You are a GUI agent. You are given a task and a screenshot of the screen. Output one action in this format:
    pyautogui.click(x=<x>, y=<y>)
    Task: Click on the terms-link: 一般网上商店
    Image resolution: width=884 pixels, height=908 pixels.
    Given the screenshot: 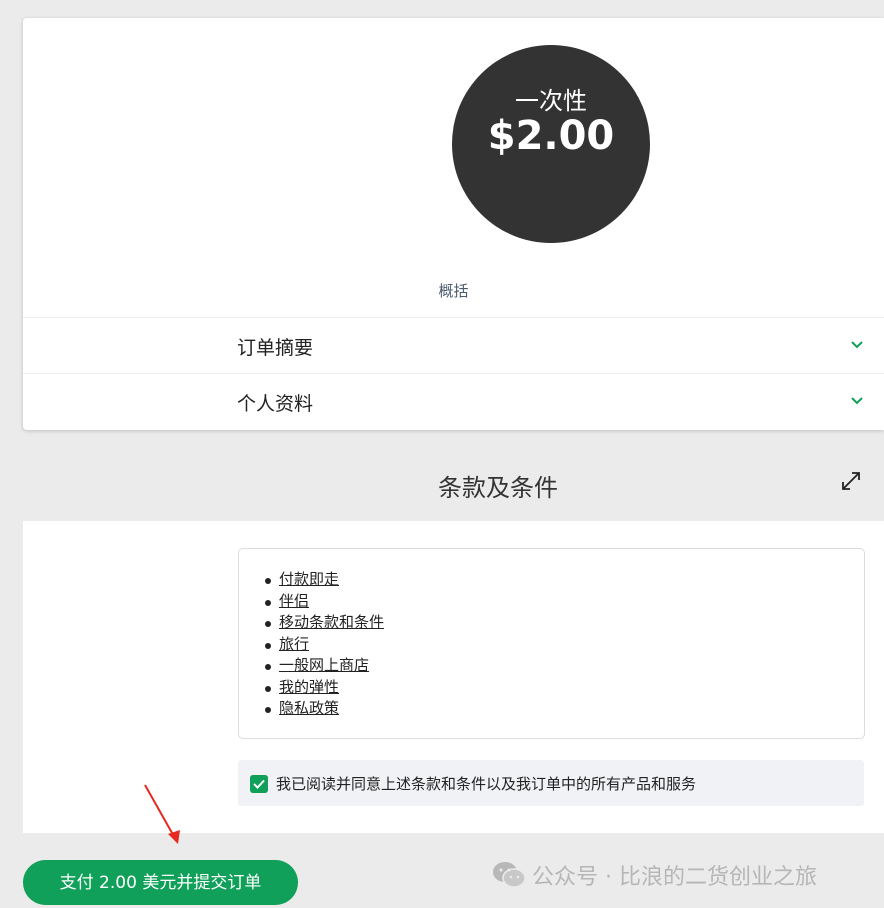 What is the action you would take?
    pyautogui.click(x=324, y=665)
    